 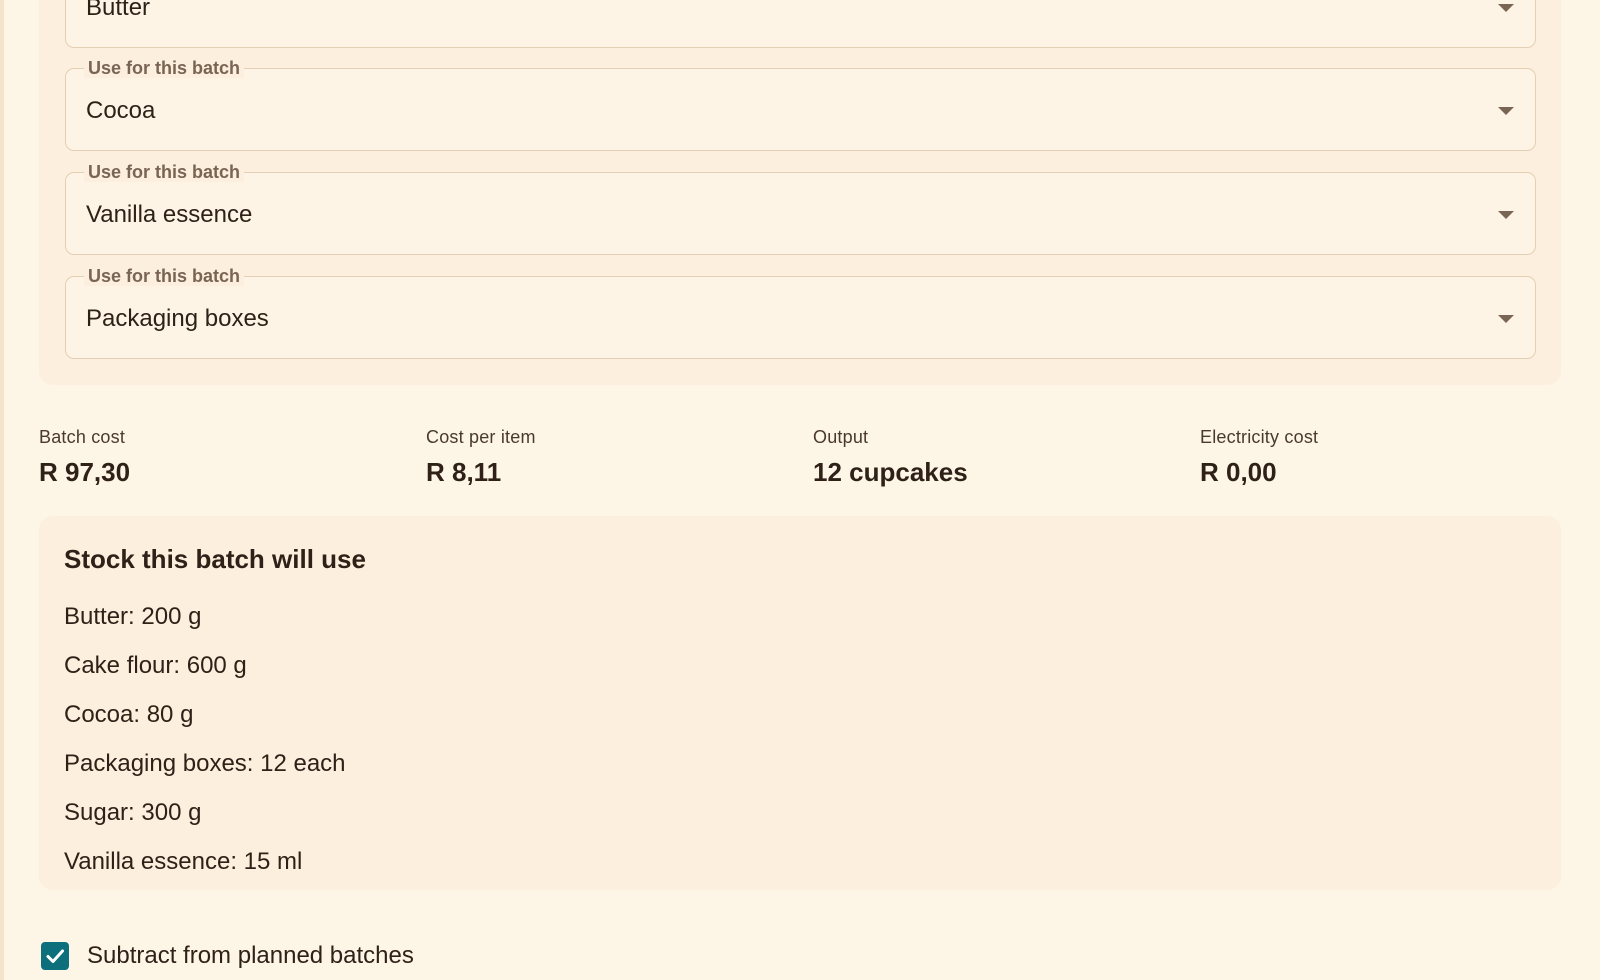 I want to click on stock-usage-title: Stock this batch will use, so click(x=215, y=559).